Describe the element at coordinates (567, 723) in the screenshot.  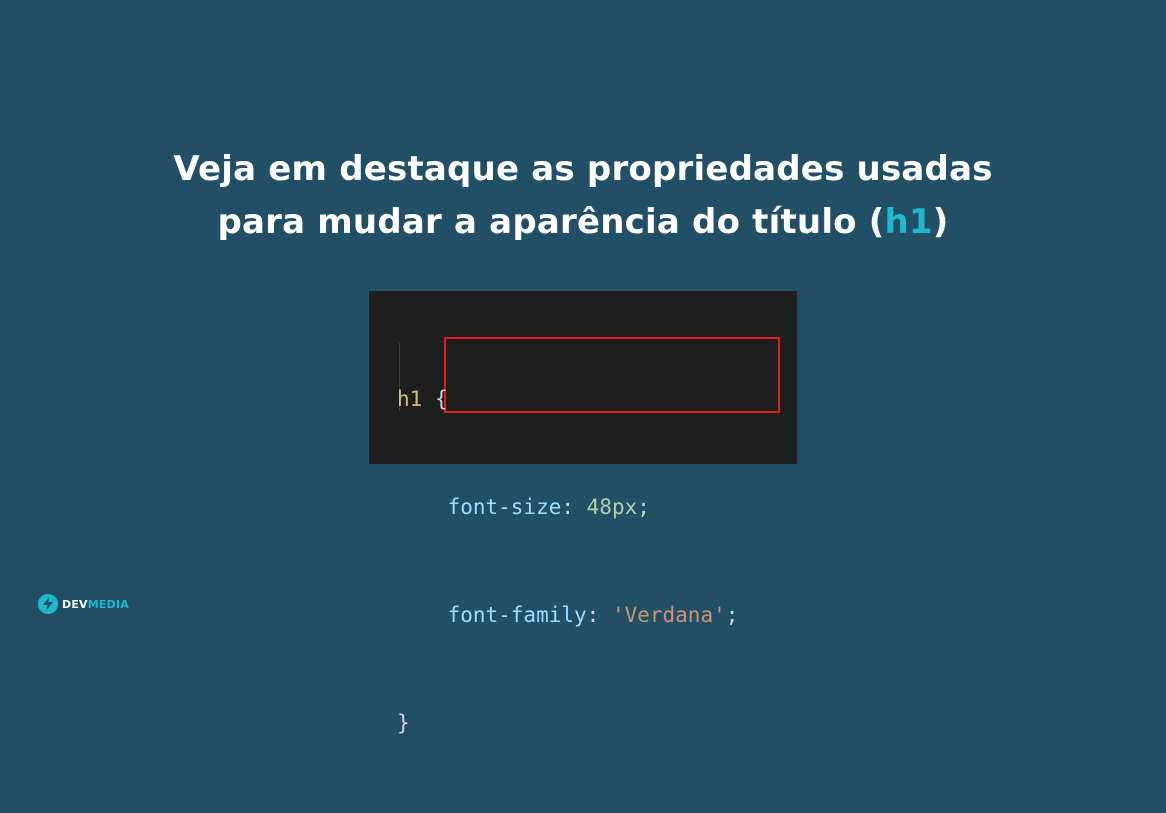
I see `code-line-close: }` at that location.